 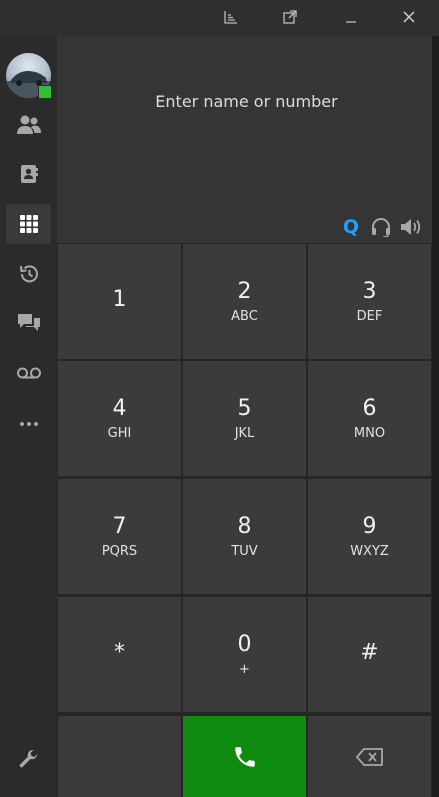 I want to click on key-2: 2 ABC, so click(x=244, y=301).